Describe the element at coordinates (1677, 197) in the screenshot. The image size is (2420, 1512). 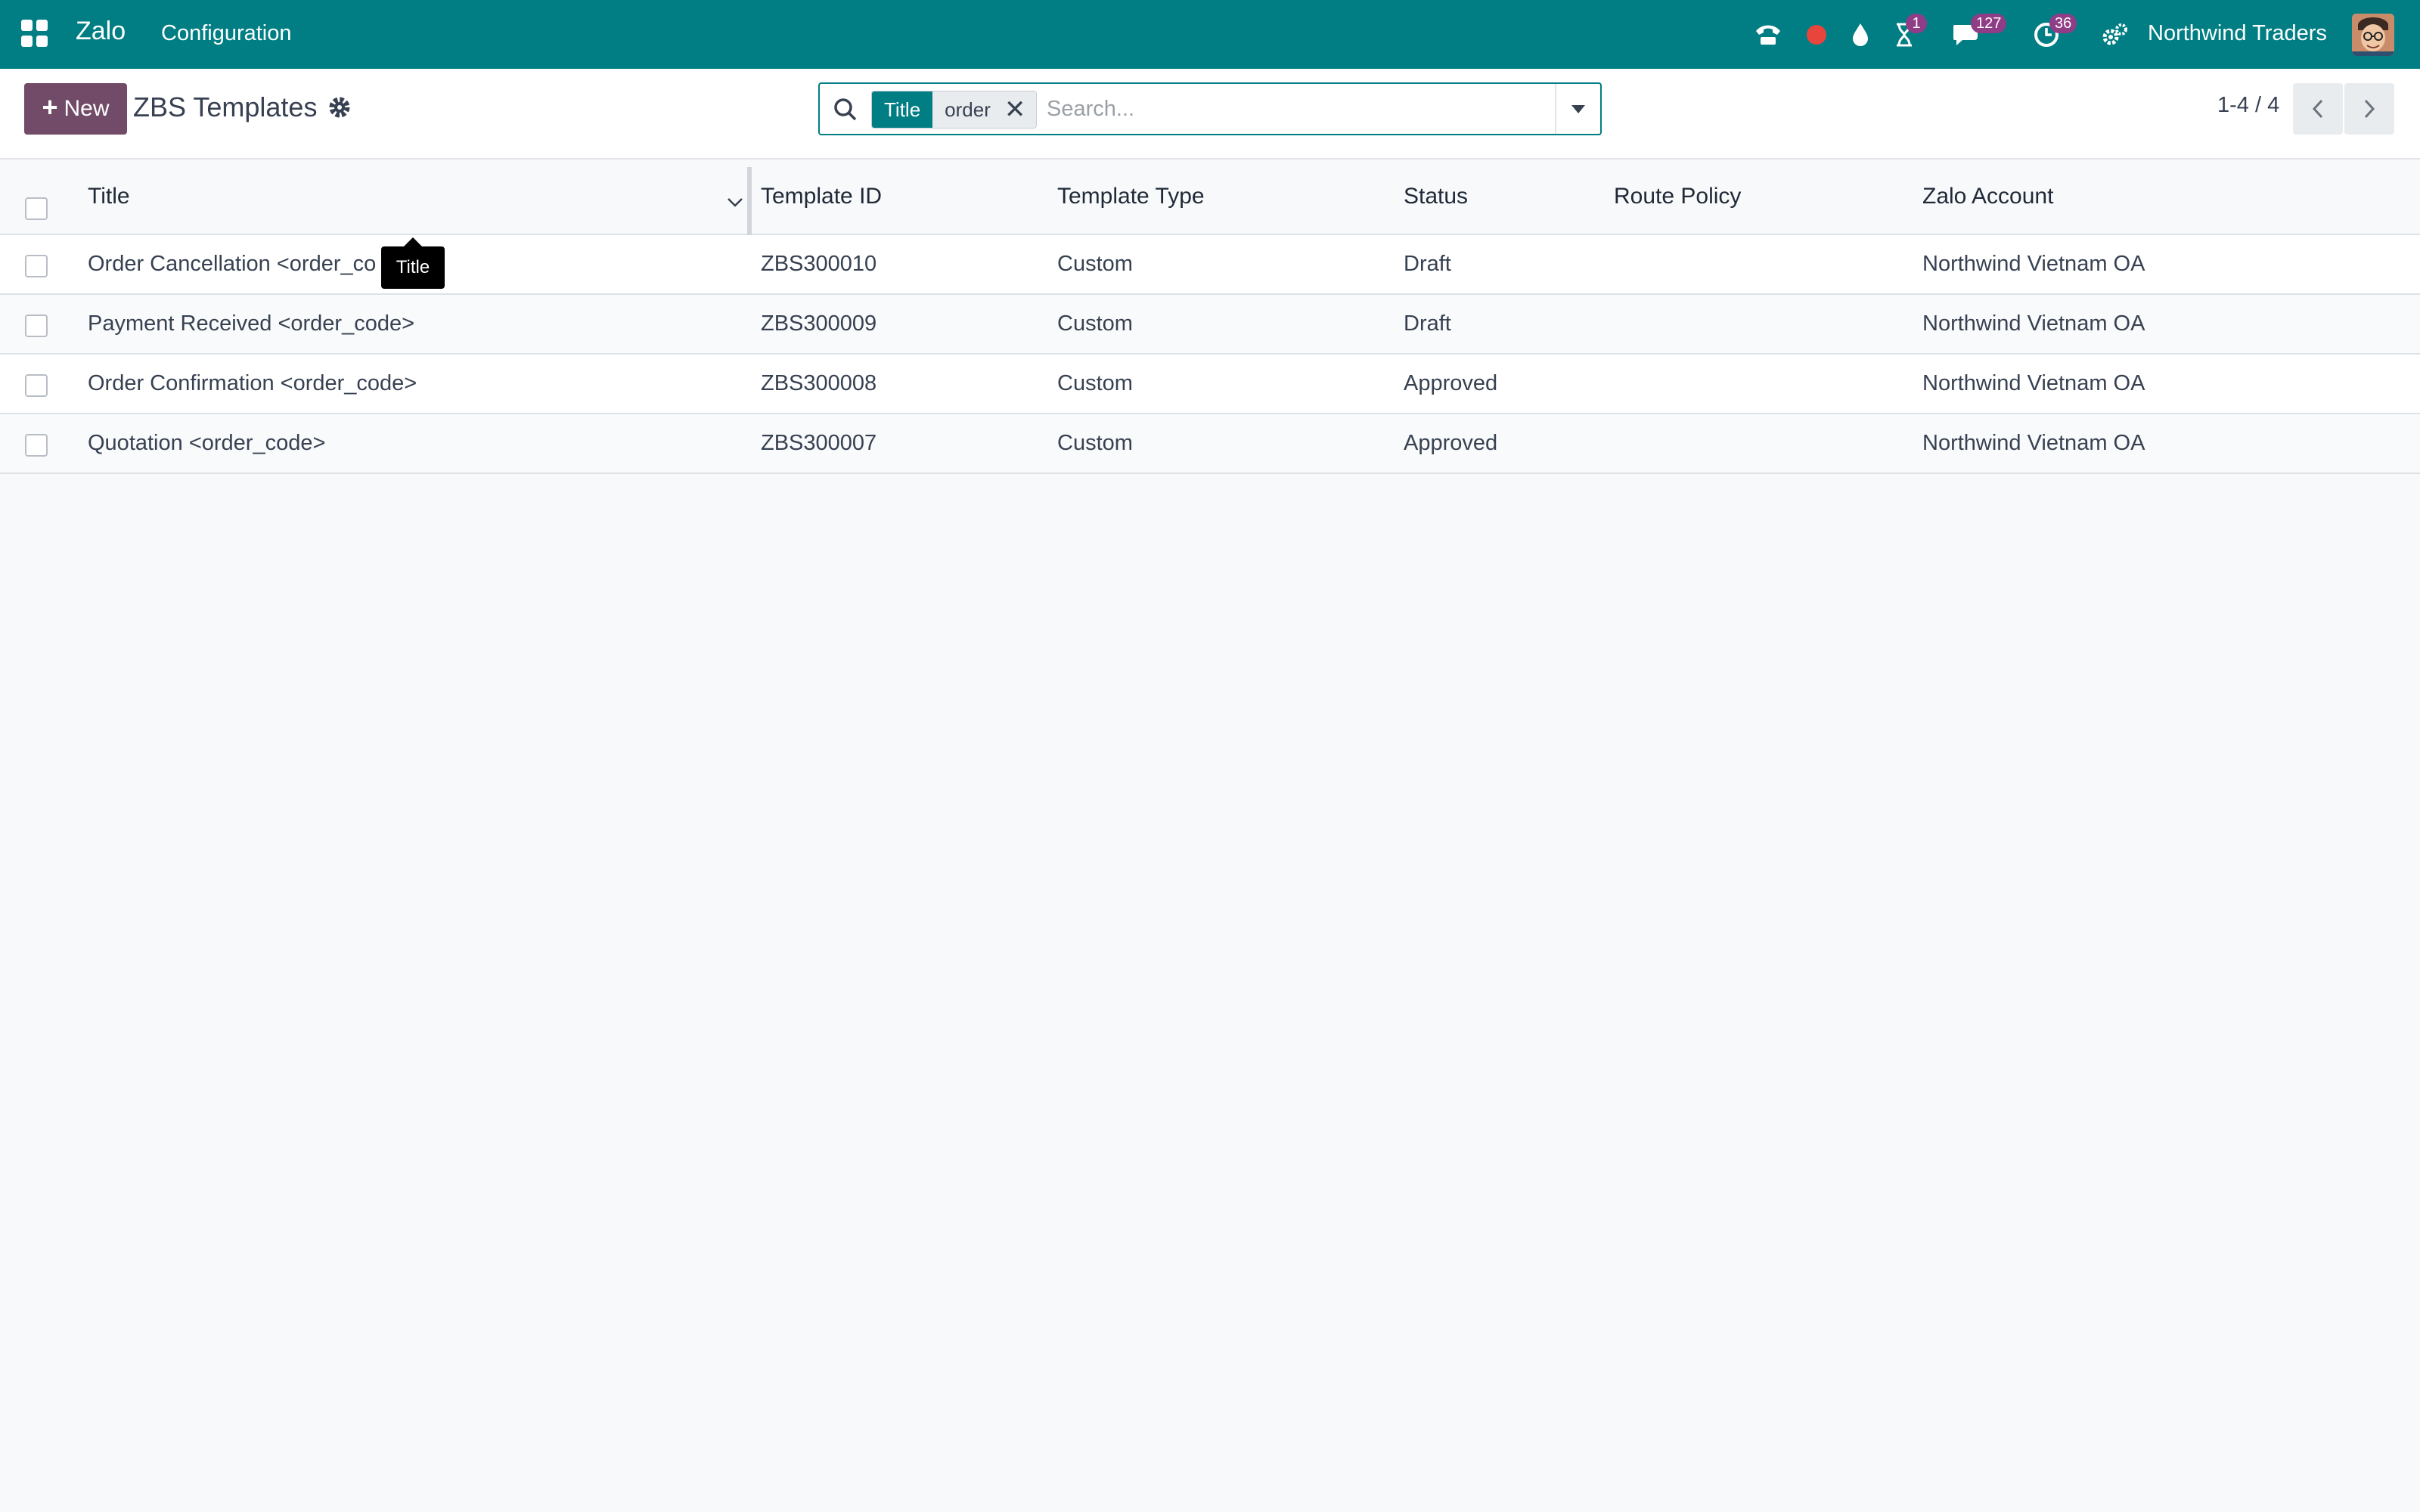
I see `column-header-route-policy: Route Policy` at that location.